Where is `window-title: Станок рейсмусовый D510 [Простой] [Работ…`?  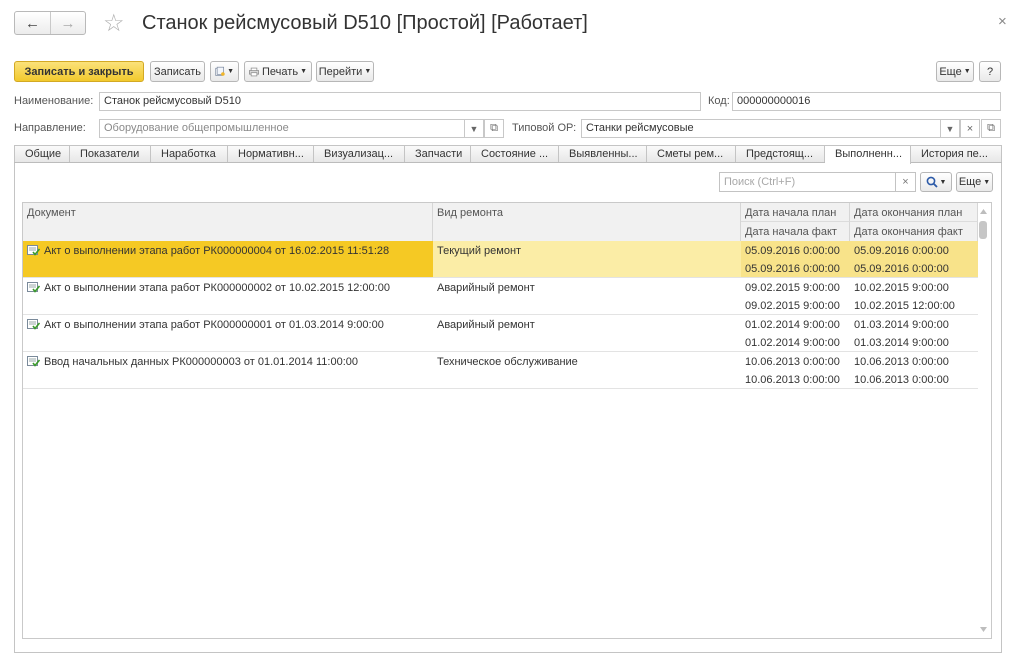 window-title: Станок рейсмусовый D510 [Простой] [Работ… is located at coordinates (365, 23).